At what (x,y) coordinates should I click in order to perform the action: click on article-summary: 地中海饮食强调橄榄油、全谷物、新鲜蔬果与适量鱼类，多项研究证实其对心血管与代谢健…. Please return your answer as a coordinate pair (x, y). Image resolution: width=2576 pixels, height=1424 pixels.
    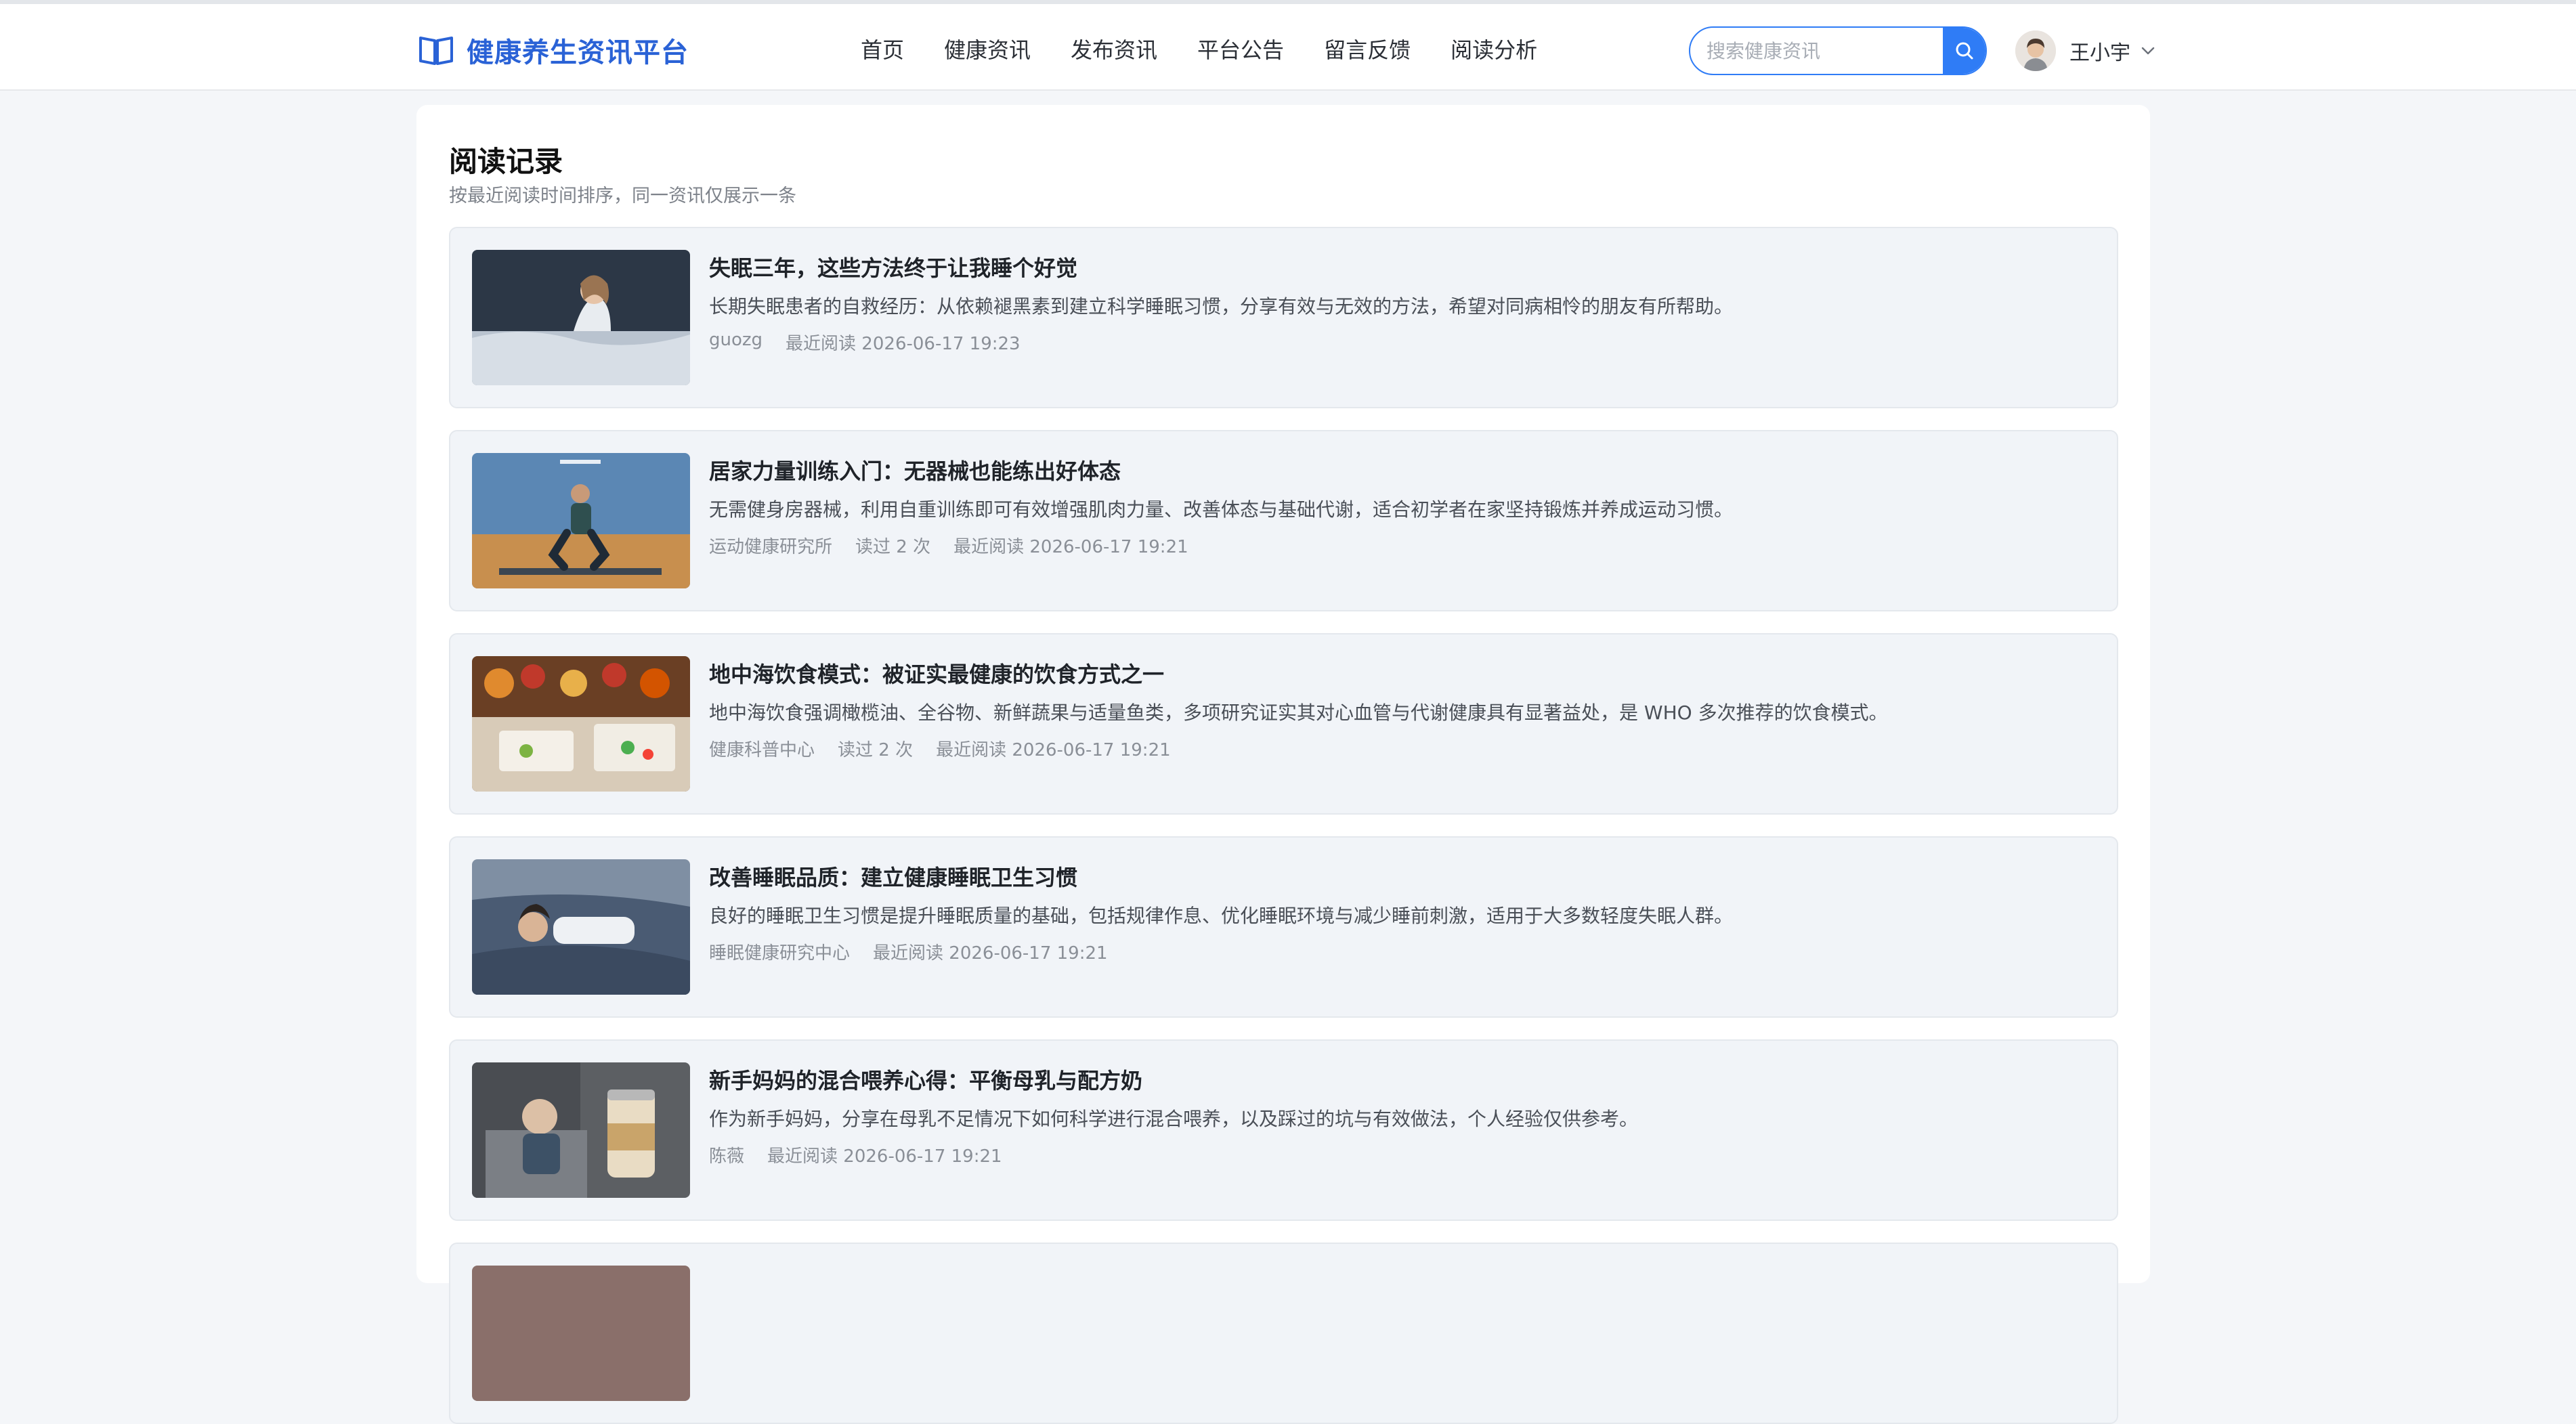
    Looking at the image, I should click on (1298, 713).